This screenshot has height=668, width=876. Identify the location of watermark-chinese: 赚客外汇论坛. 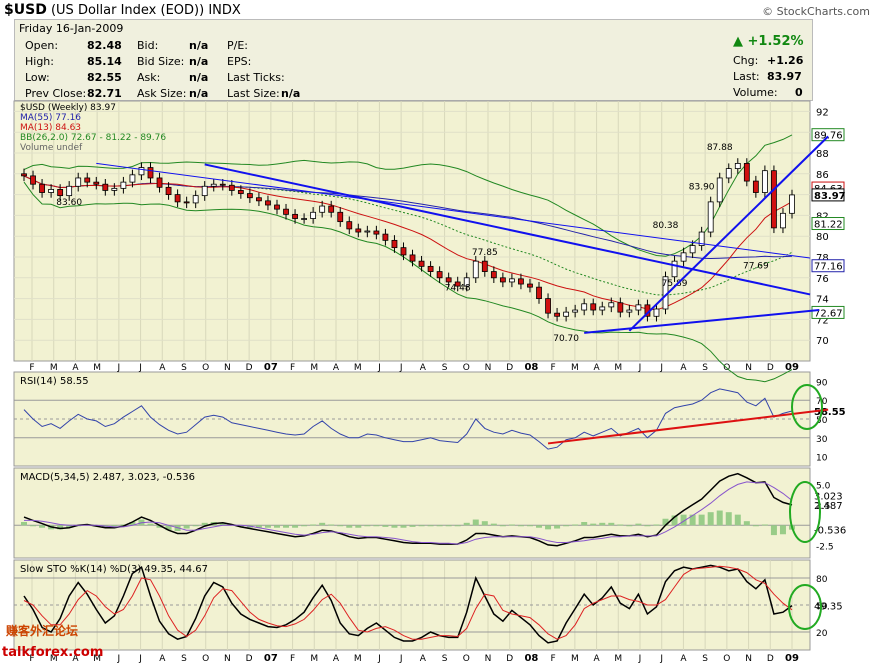
(42, 631).